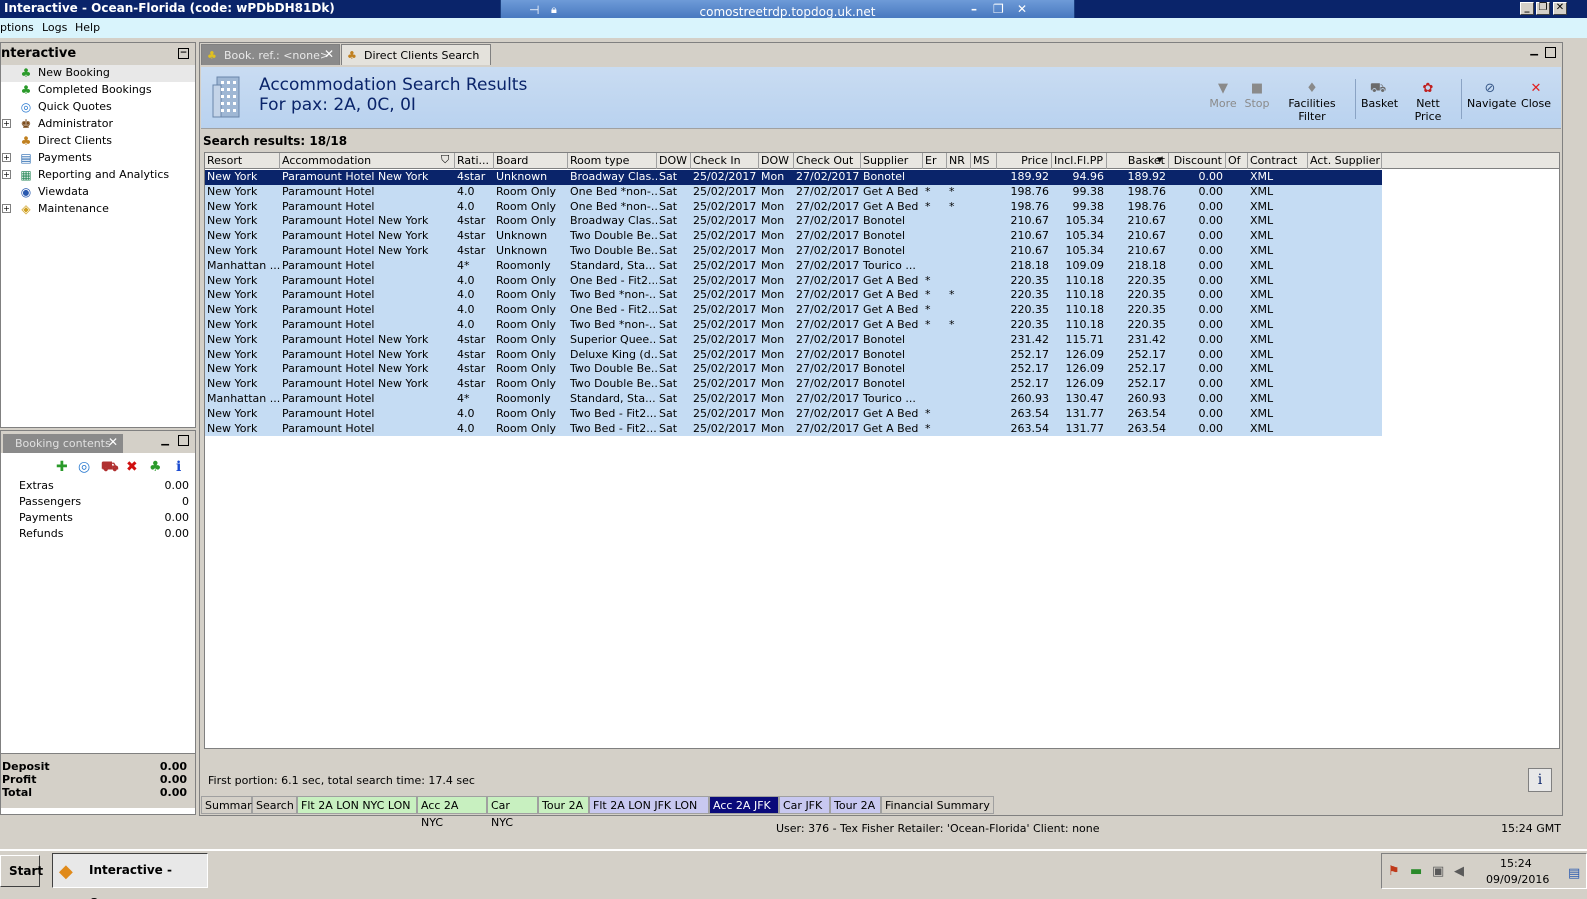  I want to click on refresh-globe-icon: ◎, so click(84, 467).